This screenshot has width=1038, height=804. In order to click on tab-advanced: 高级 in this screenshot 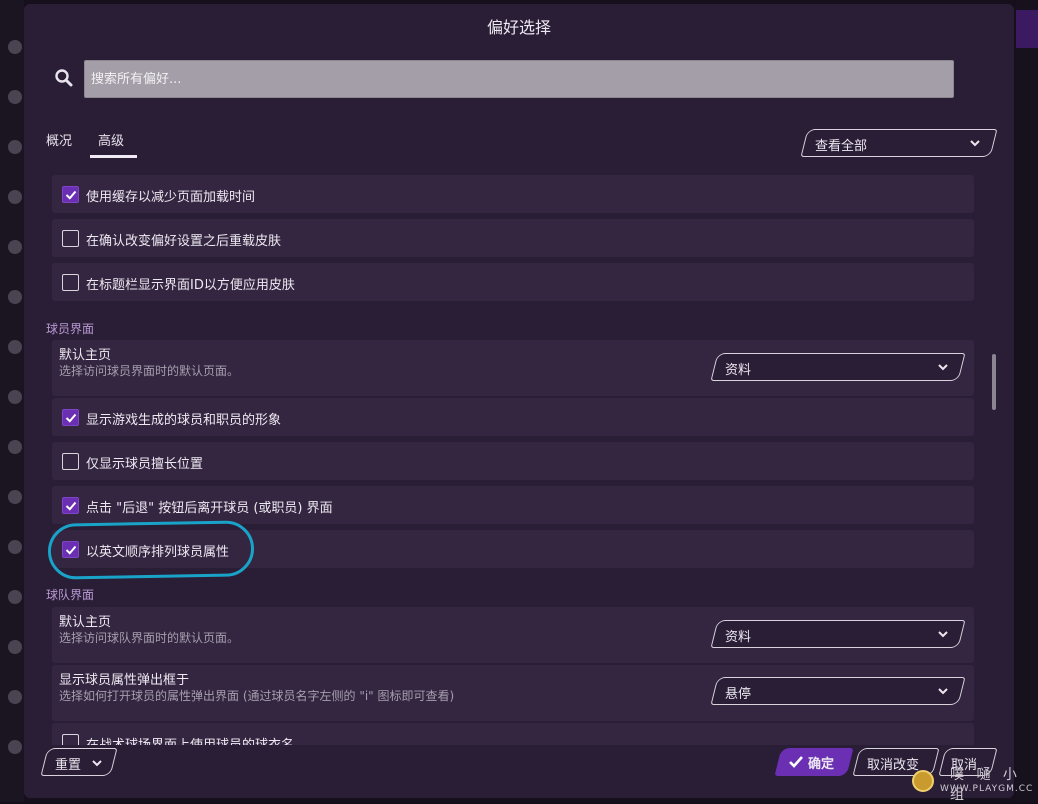, I will do `click(111, 139)`.